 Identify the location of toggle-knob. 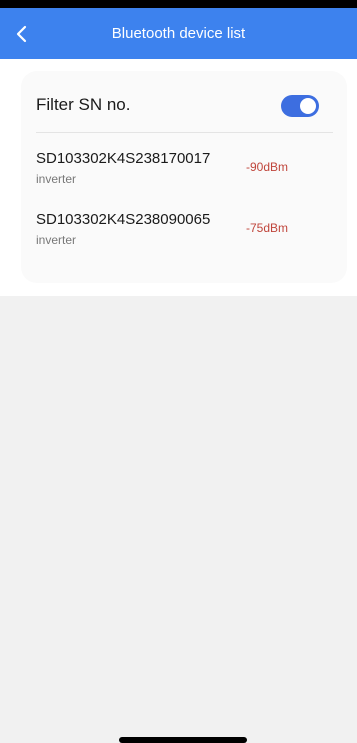
(308, 106).